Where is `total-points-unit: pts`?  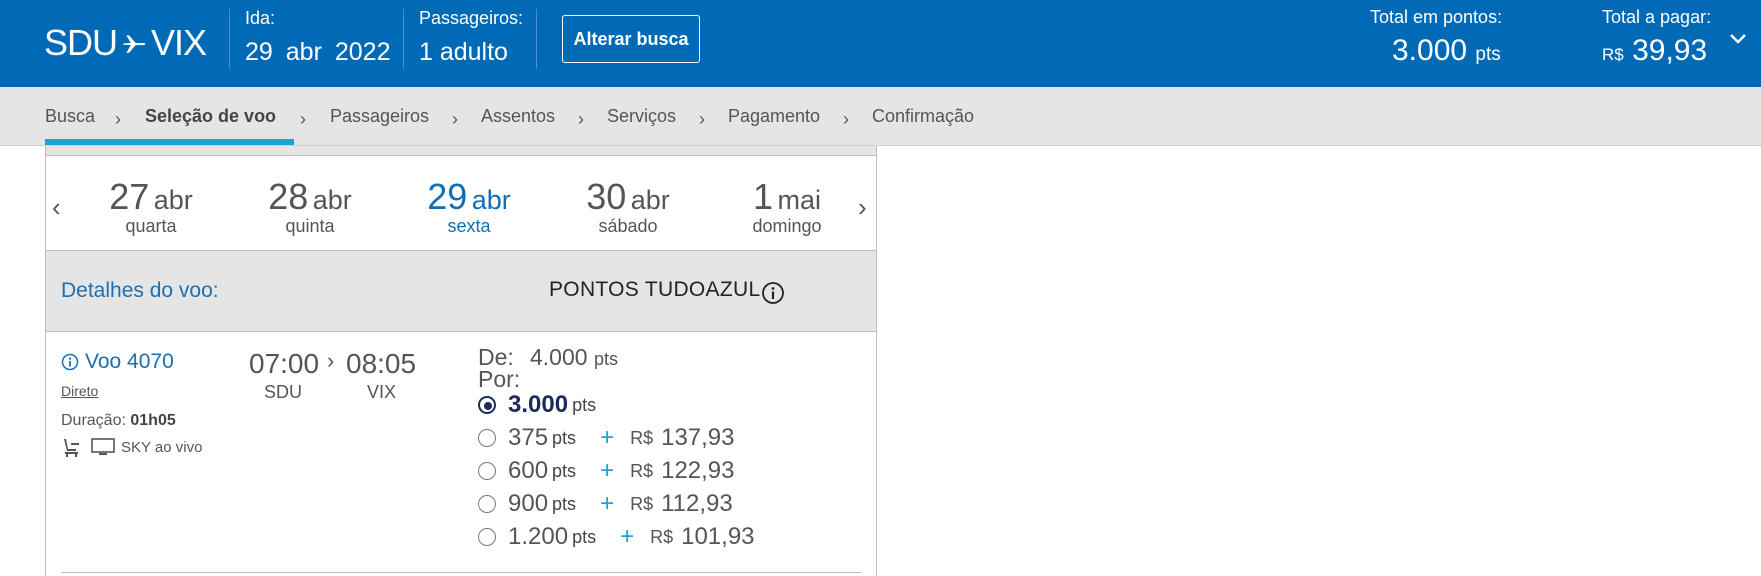 total-points-unit: pts is located at coordinates (1488, 54).